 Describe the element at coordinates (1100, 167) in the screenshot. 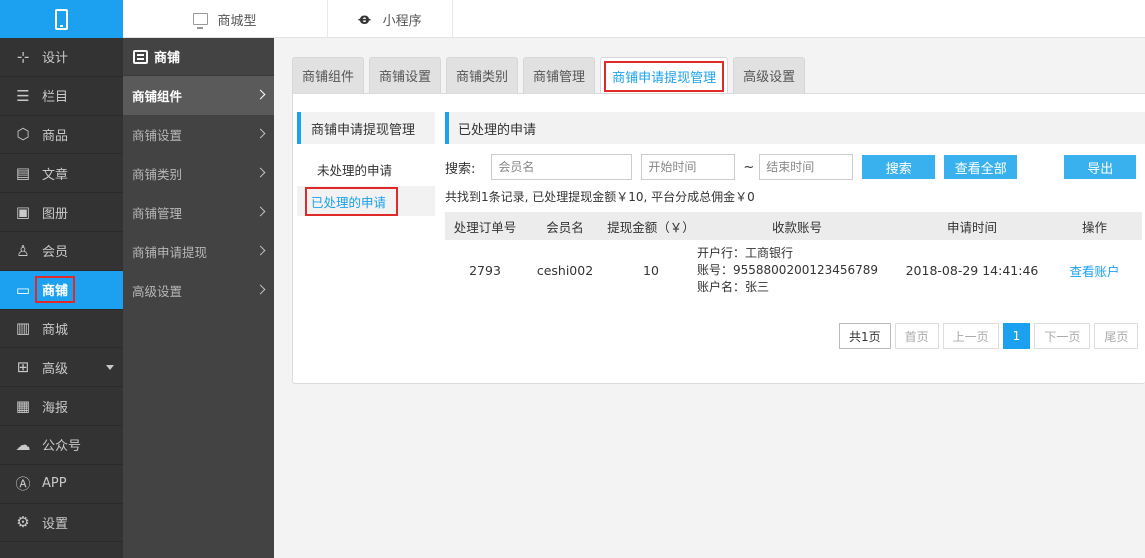

I see `export-button: 导出` at that location.